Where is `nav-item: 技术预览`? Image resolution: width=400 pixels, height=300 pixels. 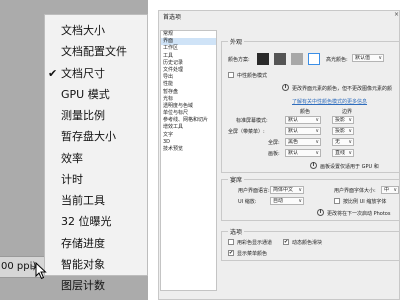
nav-item: 技术预览 is located at coordinates (188, 149).